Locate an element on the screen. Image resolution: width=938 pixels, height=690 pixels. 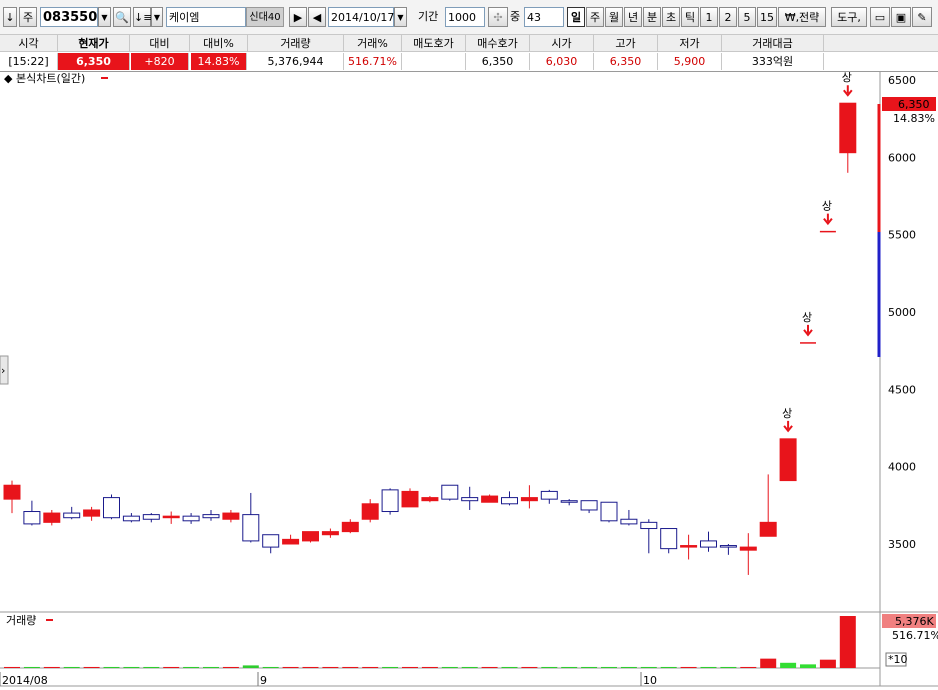
search-icon: 🔍 is located at coordinates (122, 17).